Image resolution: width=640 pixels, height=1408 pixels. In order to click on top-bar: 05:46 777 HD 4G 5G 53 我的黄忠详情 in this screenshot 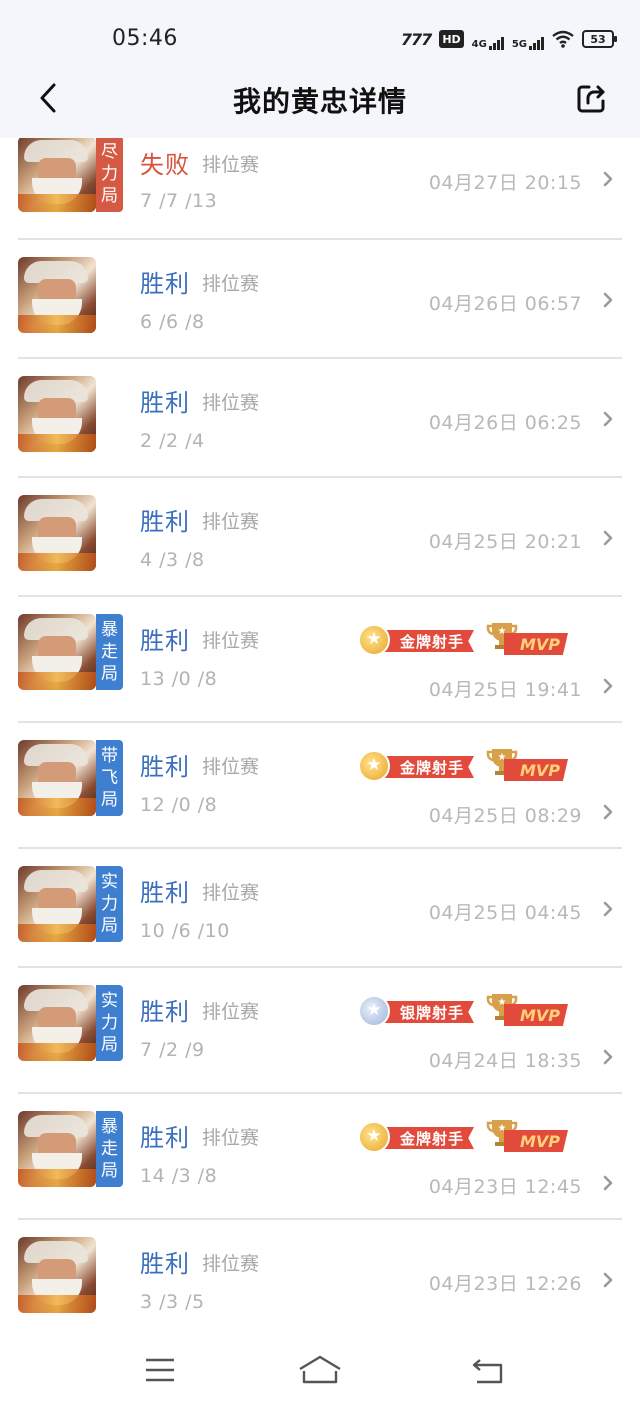, I will do `click(320, 69)`.